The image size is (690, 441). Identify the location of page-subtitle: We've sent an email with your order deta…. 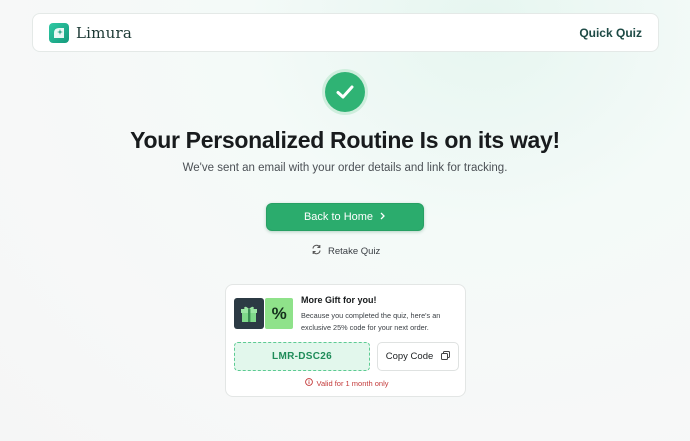
(345, 168).